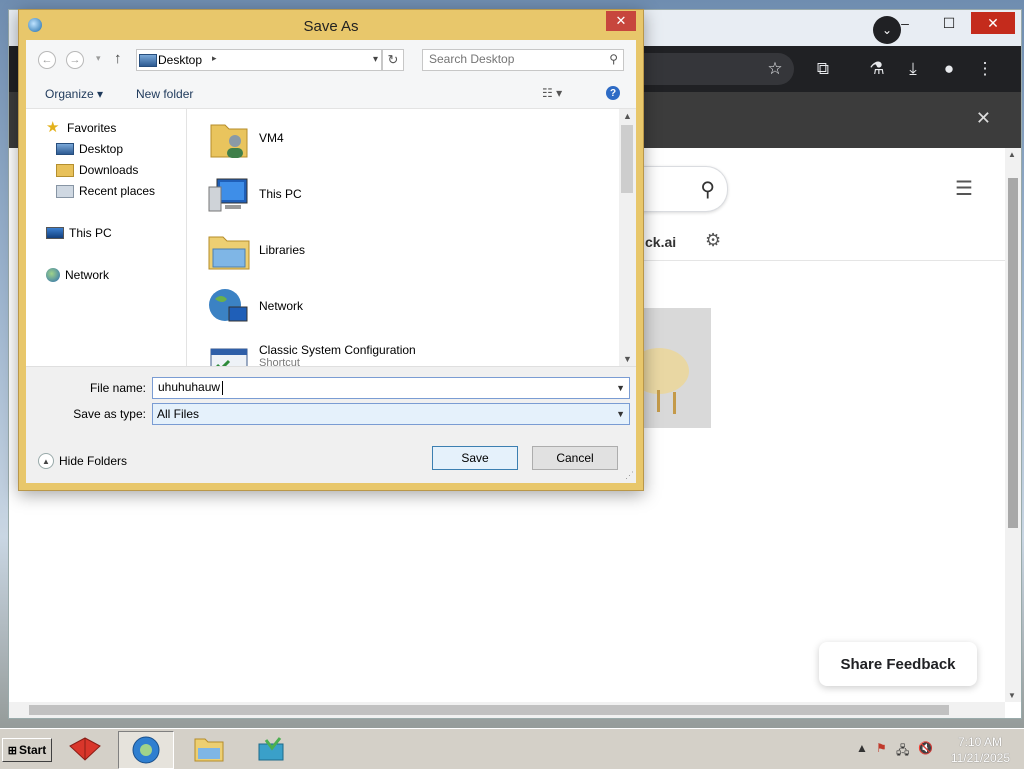 The height and width of the screenshot is (769, 1024). Describe the element at coordinates (877, 69) in the screenshot. I see `labs-flask-icon: ⚗` at that location.